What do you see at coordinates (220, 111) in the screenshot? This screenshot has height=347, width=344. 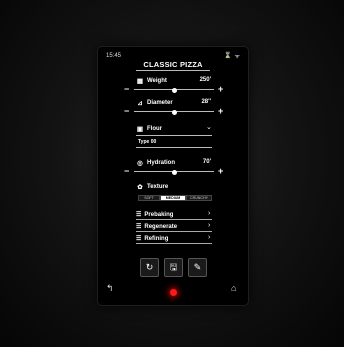 I see `diameter-plus-button: +` at bounding box center [220, 111].